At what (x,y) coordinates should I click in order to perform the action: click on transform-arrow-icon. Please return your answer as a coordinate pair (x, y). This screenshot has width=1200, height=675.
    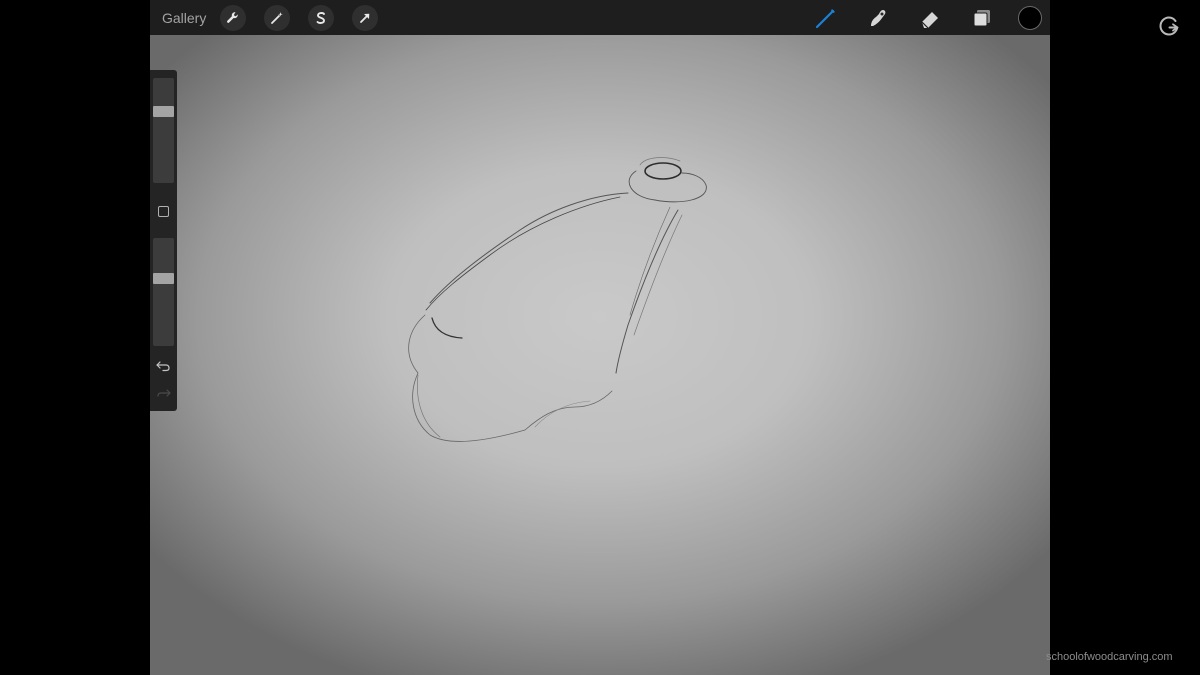
    Looking at the image, I should click on (365, 18).